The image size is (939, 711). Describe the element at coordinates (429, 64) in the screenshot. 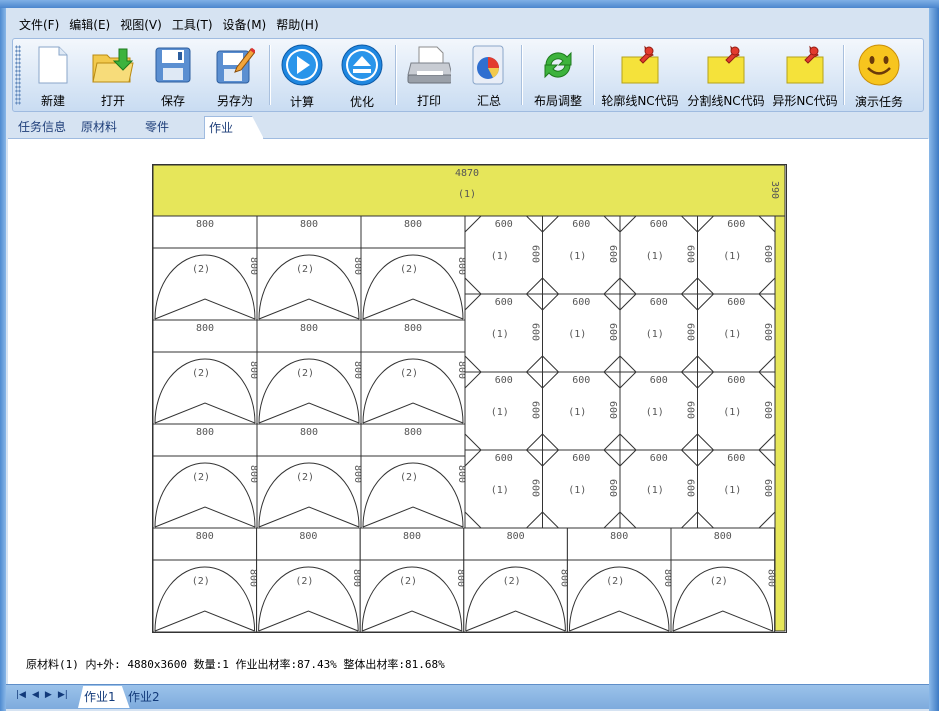

I see `printer-icon` at that location.